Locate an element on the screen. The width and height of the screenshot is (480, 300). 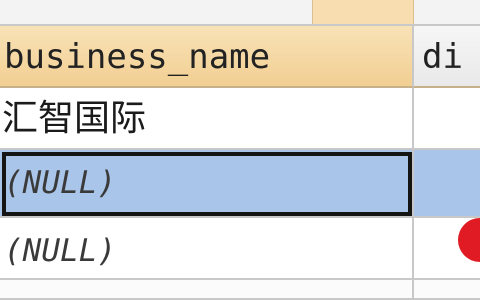
column-header-di: di is located at coordinates (447, 57).